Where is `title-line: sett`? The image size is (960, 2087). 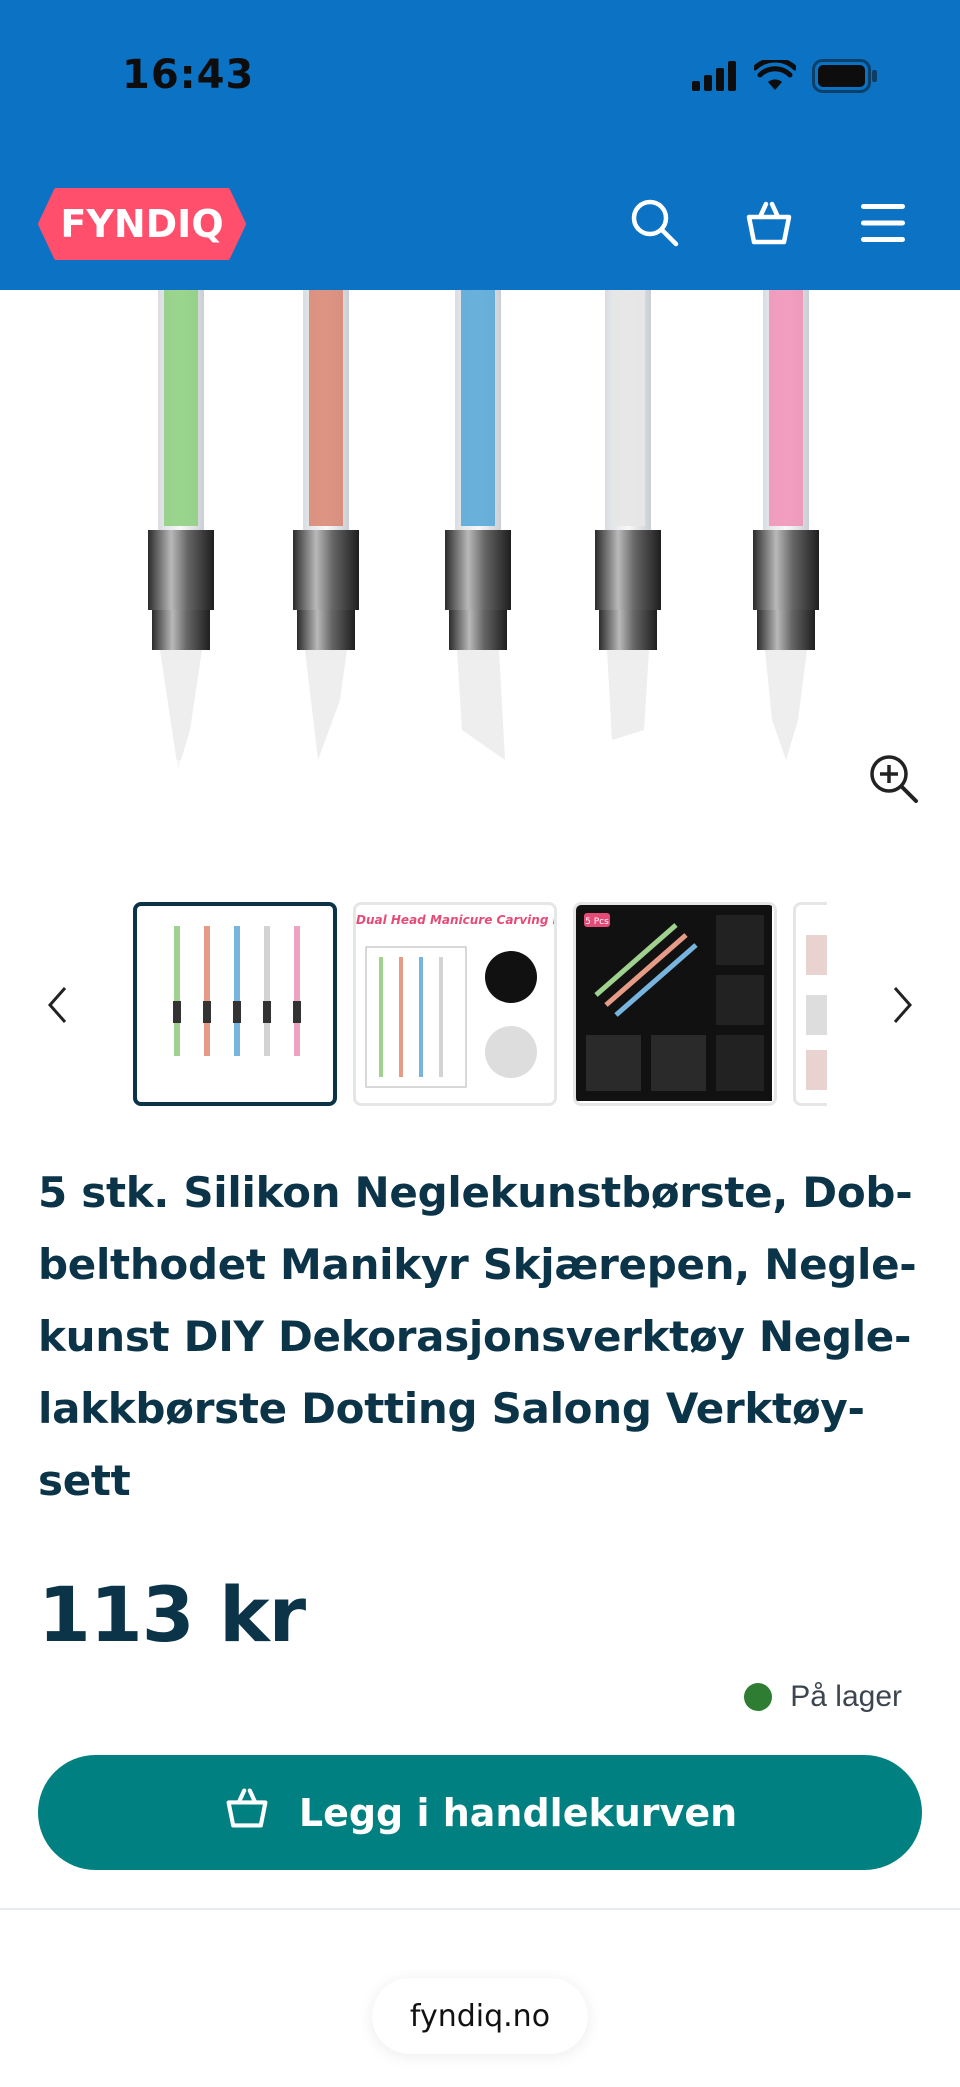
title-line: sett is located at coordinates (84, 1480).